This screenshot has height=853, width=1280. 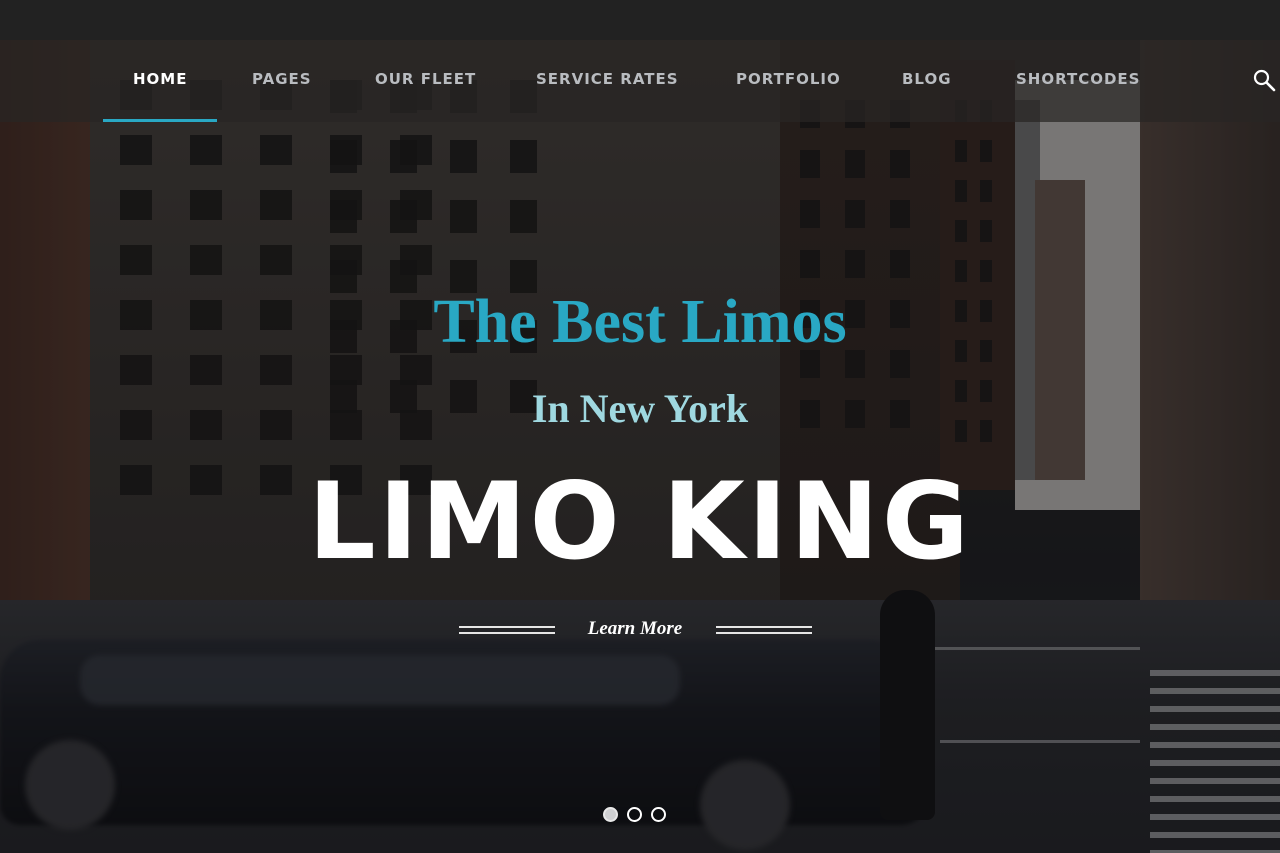 I want to click on top-strip, so click(x=640, y=20).